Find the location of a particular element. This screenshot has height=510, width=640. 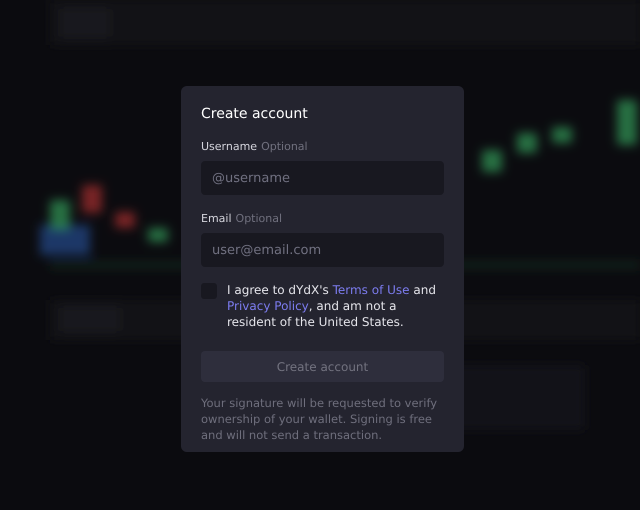

agreement-link: Terms of Use is located at coordinates (371, 290).